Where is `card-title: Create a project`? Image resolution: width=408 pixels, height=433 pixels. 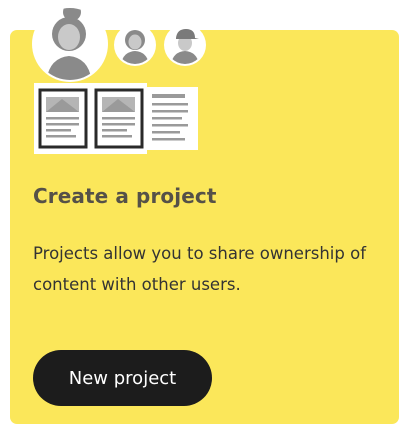 card-title: Create a project is located at coordinates (125, 196).